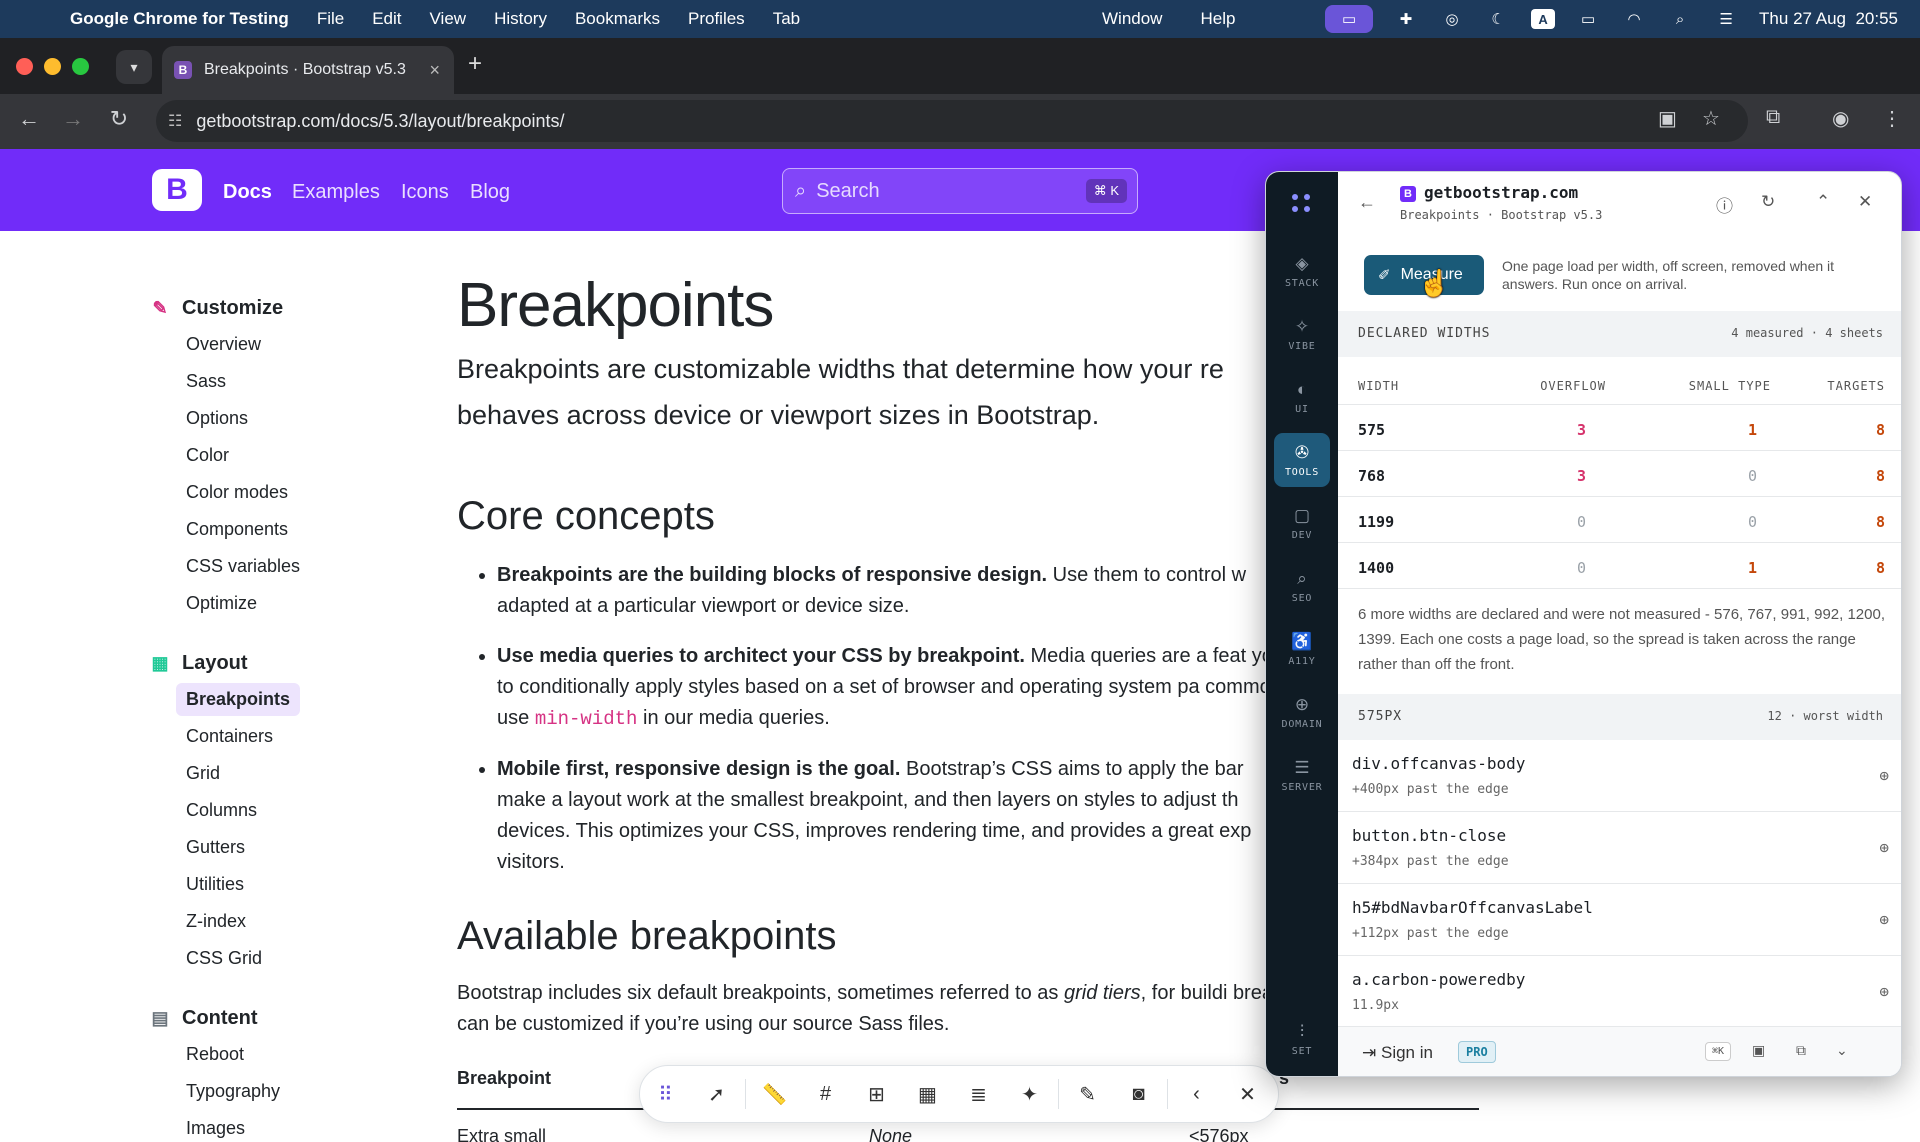 The width and height of the screenshot is (1920, 1142). Describe the element at coordinates (1302, 460) in the screenshot. I see `rail-tools: ✇ TOOLS` at that location.